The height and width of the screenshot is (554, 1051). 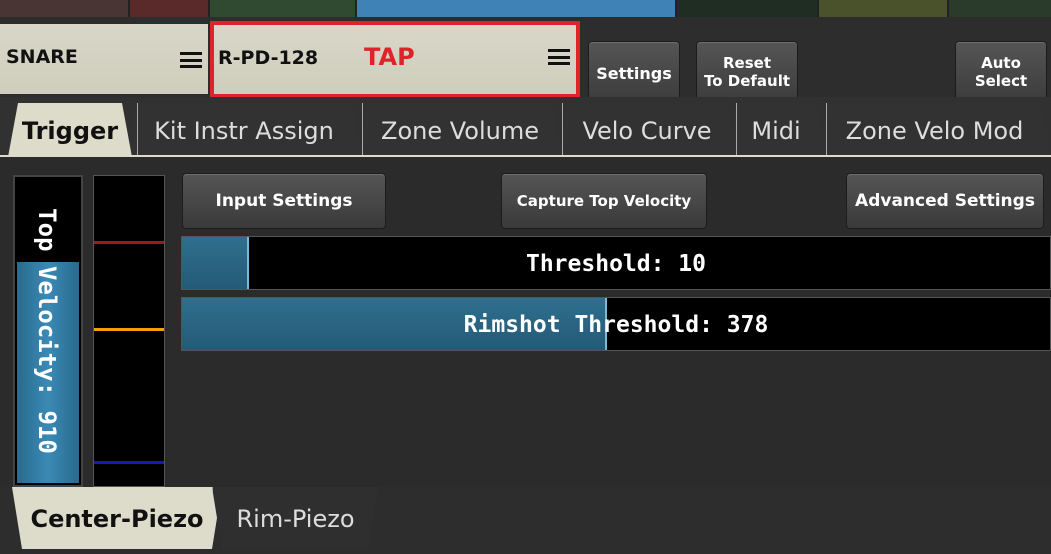 What do you see at coordinates (104, 59) in the screenshot?
I see `instrument-selector: SNARE` at bounding box center [104, 59].